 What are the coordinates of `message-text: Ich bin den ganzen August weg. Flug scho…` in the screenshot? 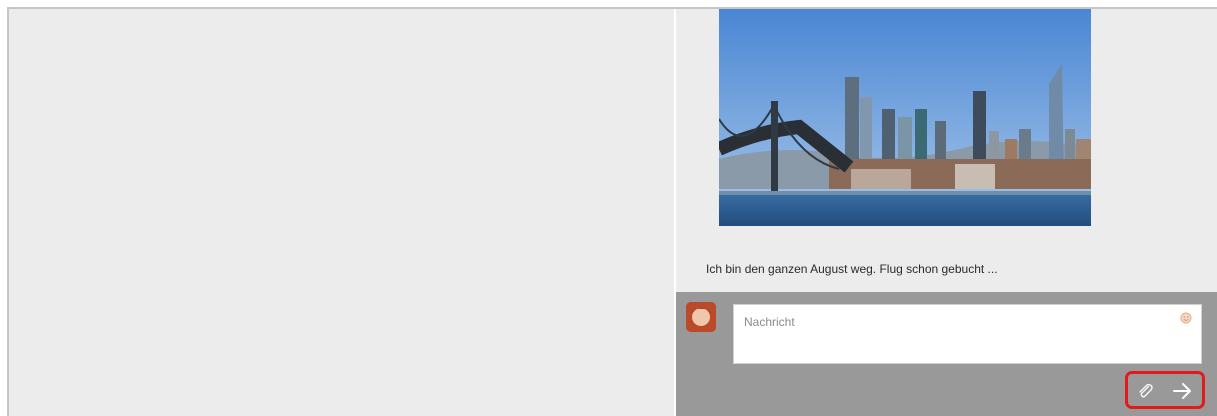 It's located at (852, 269).